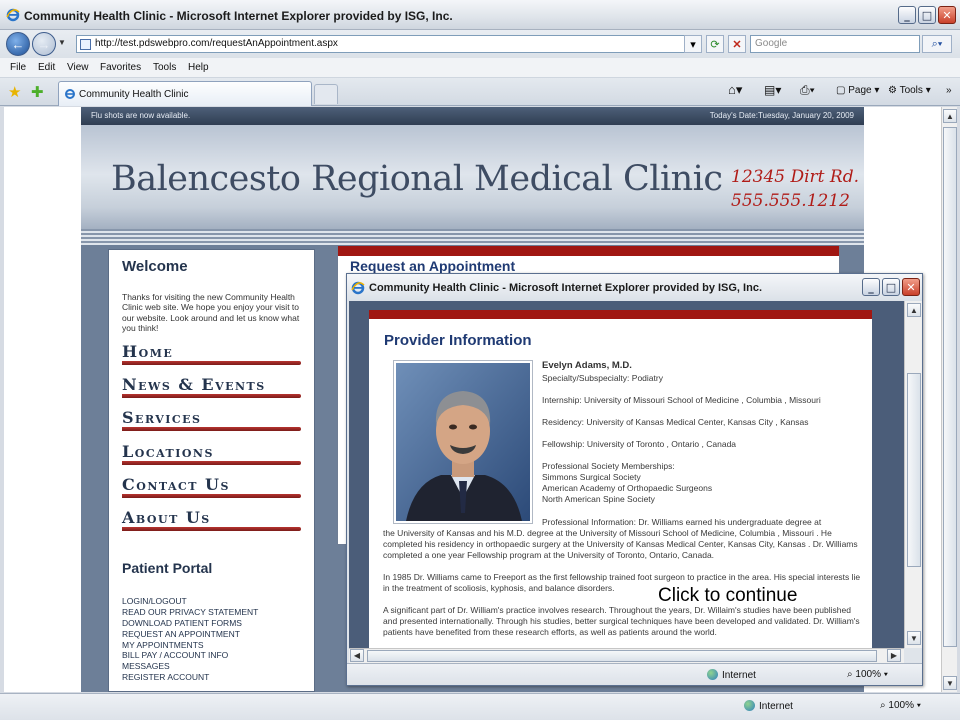 This screenshot has height=720, width=960. Describe the element at coordinates (900, 705) in the screenshot. I see `zoom-level: ⌕ 100% ▾` at that location.